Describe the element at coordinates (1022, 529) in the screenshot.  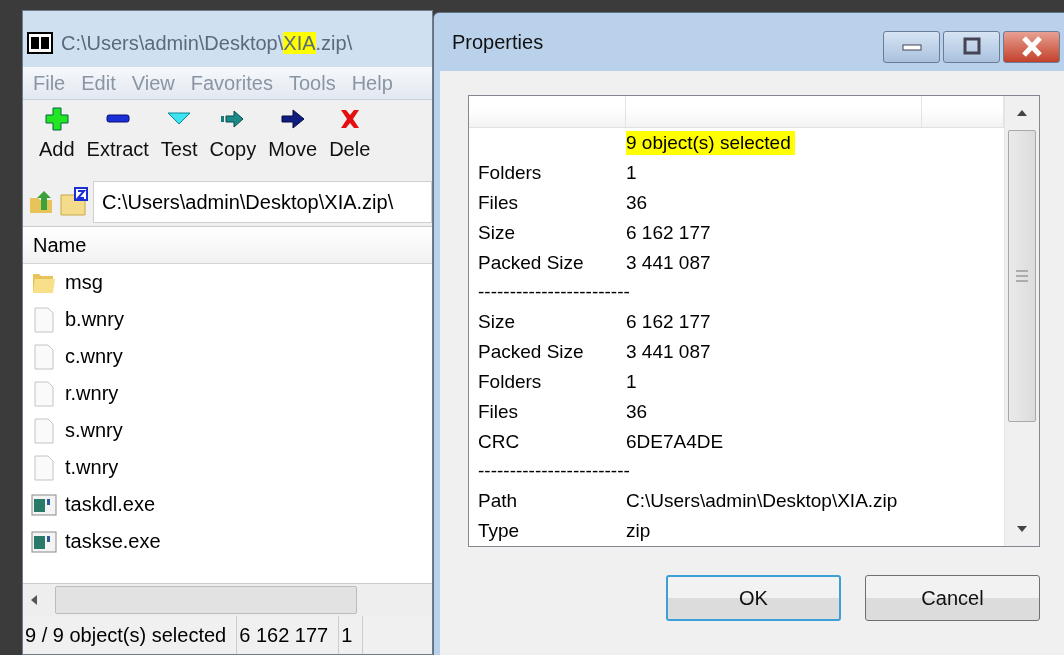
I see `scroll-down-icon` at that location.